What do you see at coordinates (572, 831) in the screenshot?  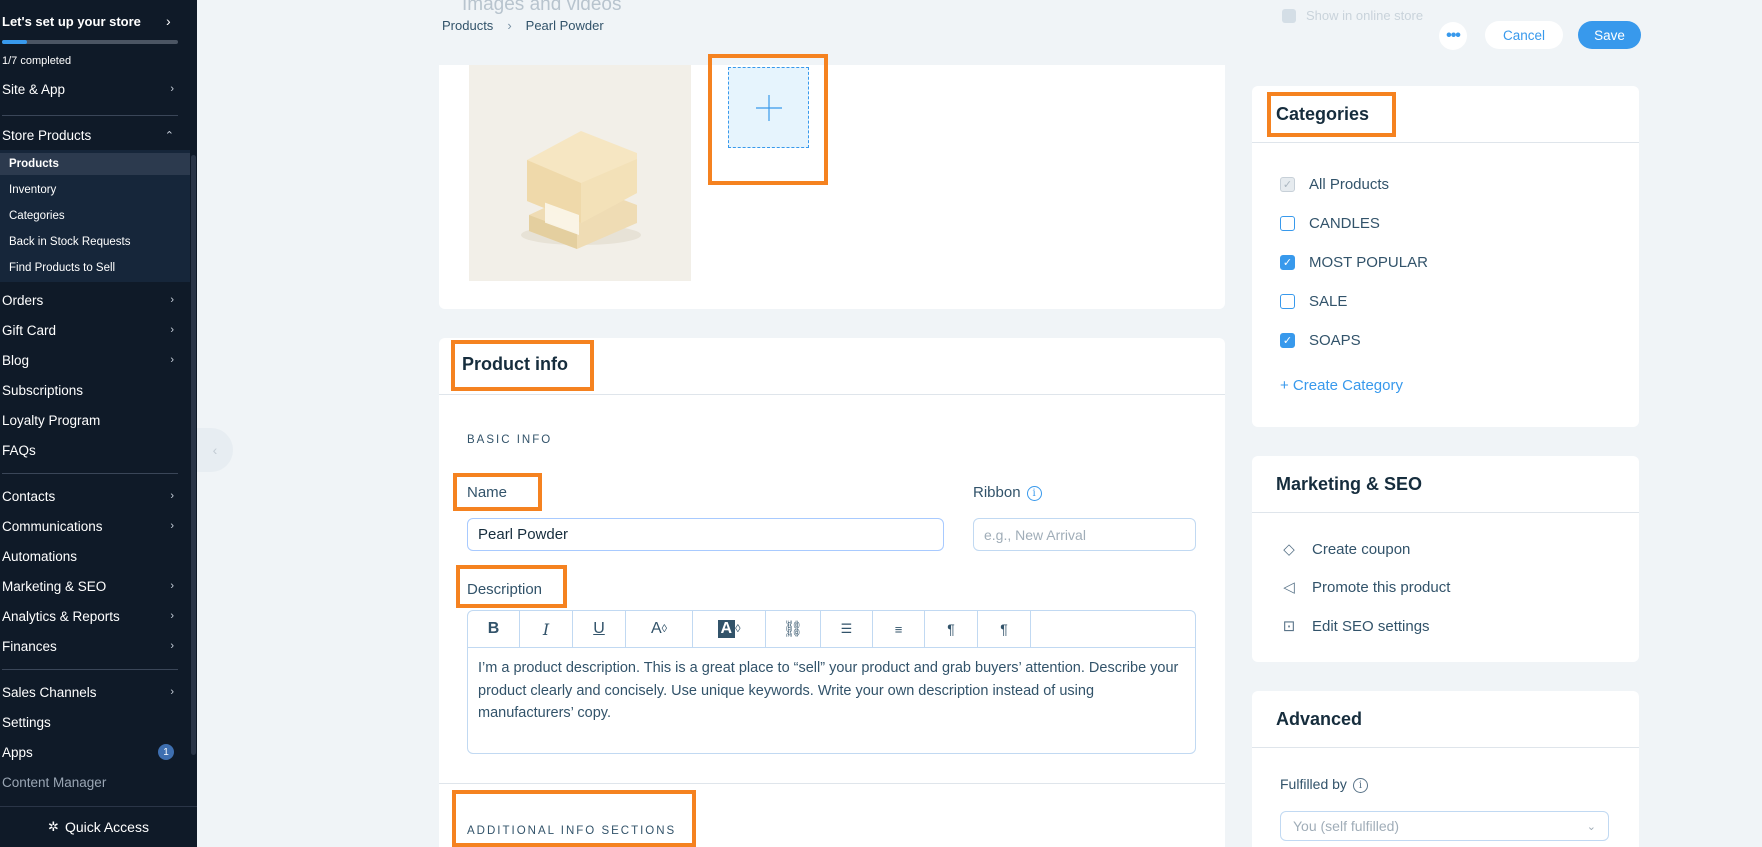 I see `additional-info-heading: ADDITIONAL INFO SECTIONS` at bounding box center [572, 831].